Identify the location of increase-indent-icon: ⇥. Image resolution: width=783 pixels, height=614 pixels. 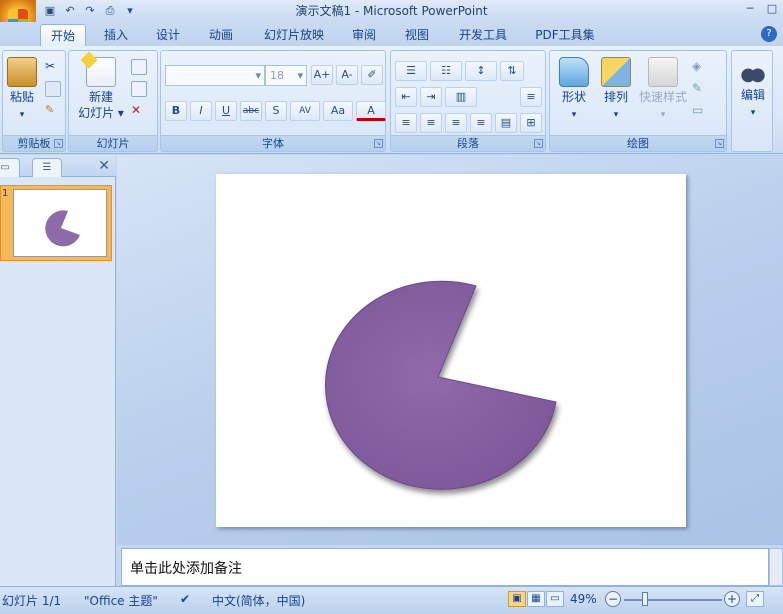
(431, 97).